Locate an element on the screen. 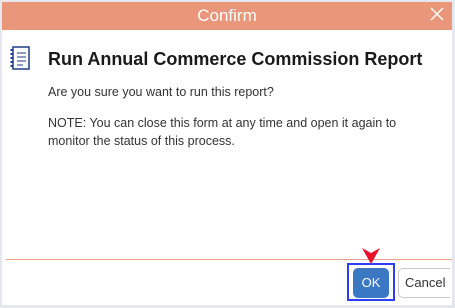 This screenshot has height=308, width=455. report-heading: Run Annual Commerce Commission Report is located at coordinates (235, 59).